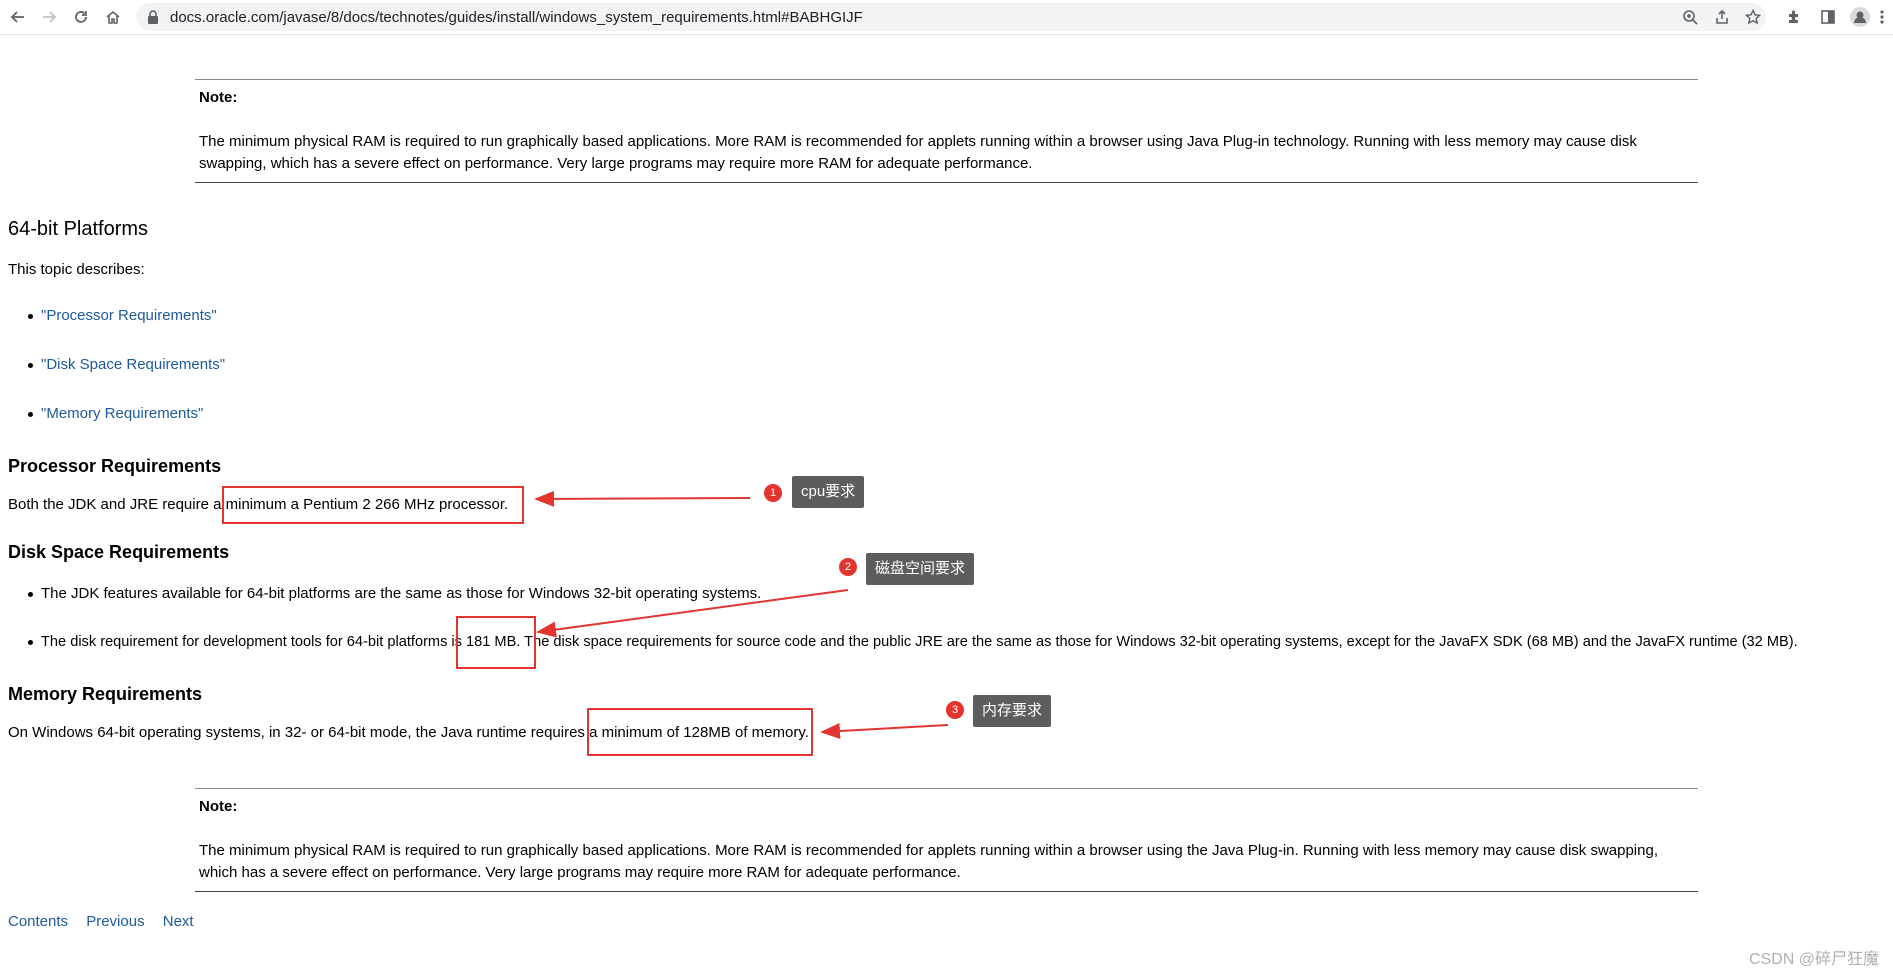 This screenshot has width=1893, height=977. What do you see at coordinates (884, 731) in the screenshot?
I see `arrow-memory` at bounding box center [884, 731].